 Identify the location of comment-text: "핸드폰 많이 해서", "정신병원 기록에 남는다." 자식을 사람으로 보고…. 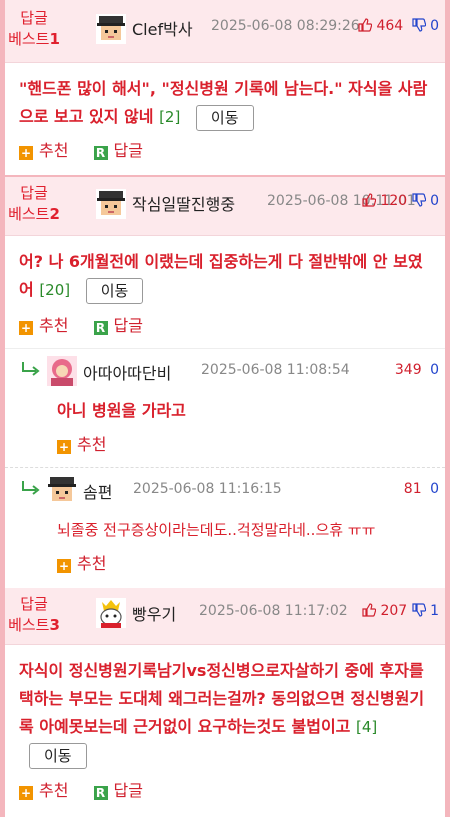
(225, 103).